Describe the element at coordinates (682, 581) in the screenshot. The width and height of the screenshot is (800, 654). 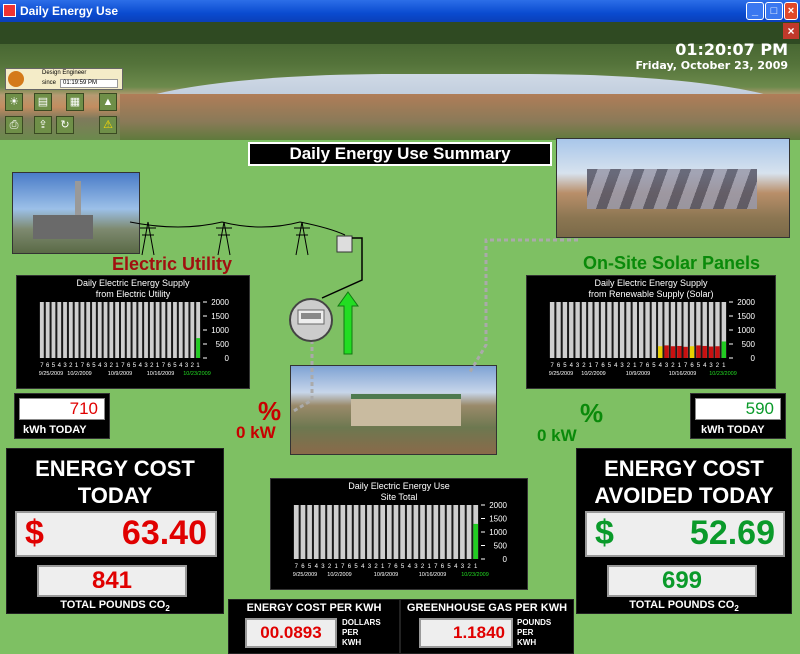
I see `cost-avoided-pounds: 699` at that location.